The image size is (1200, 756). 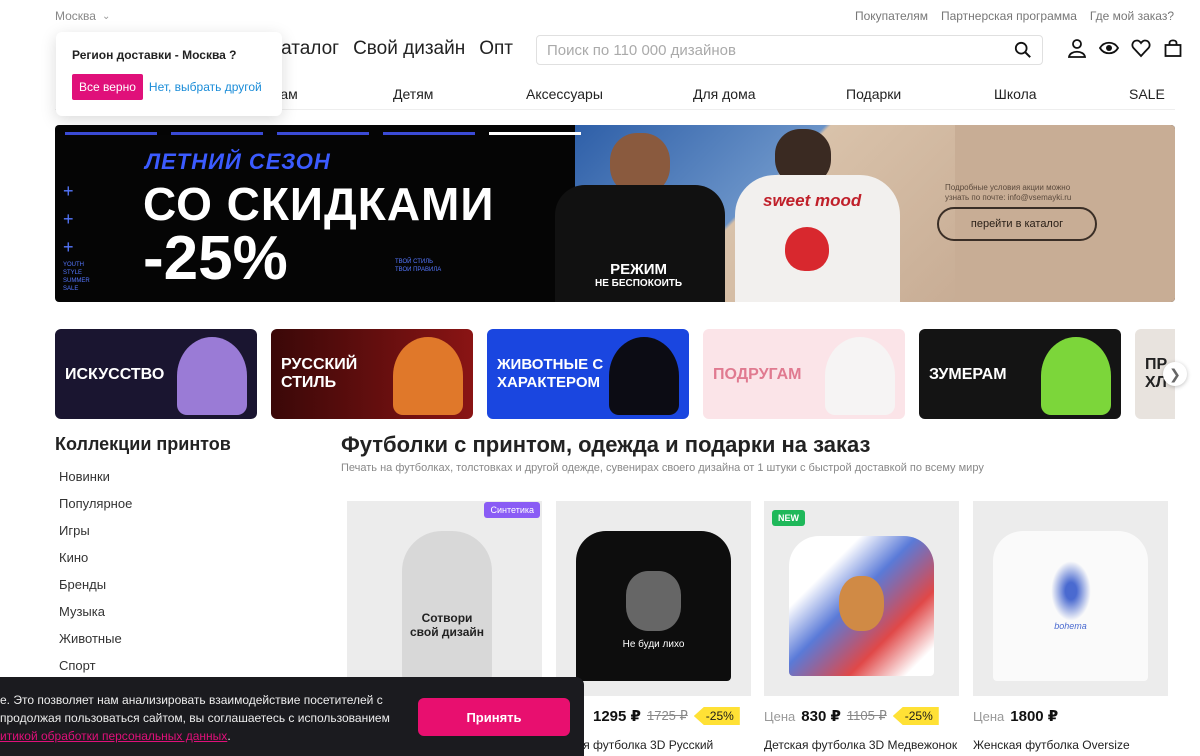 I want to click on category-tile-friends: ПОДРУГАМ, so click(x=804, y=374).